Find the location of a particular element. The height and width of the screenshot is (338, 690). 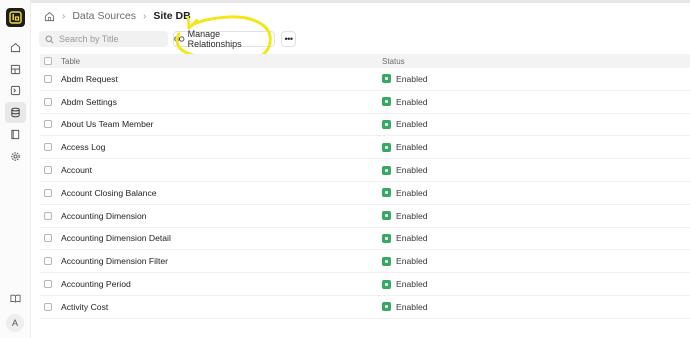

open-book-icon is located at coordinates (15, 298).